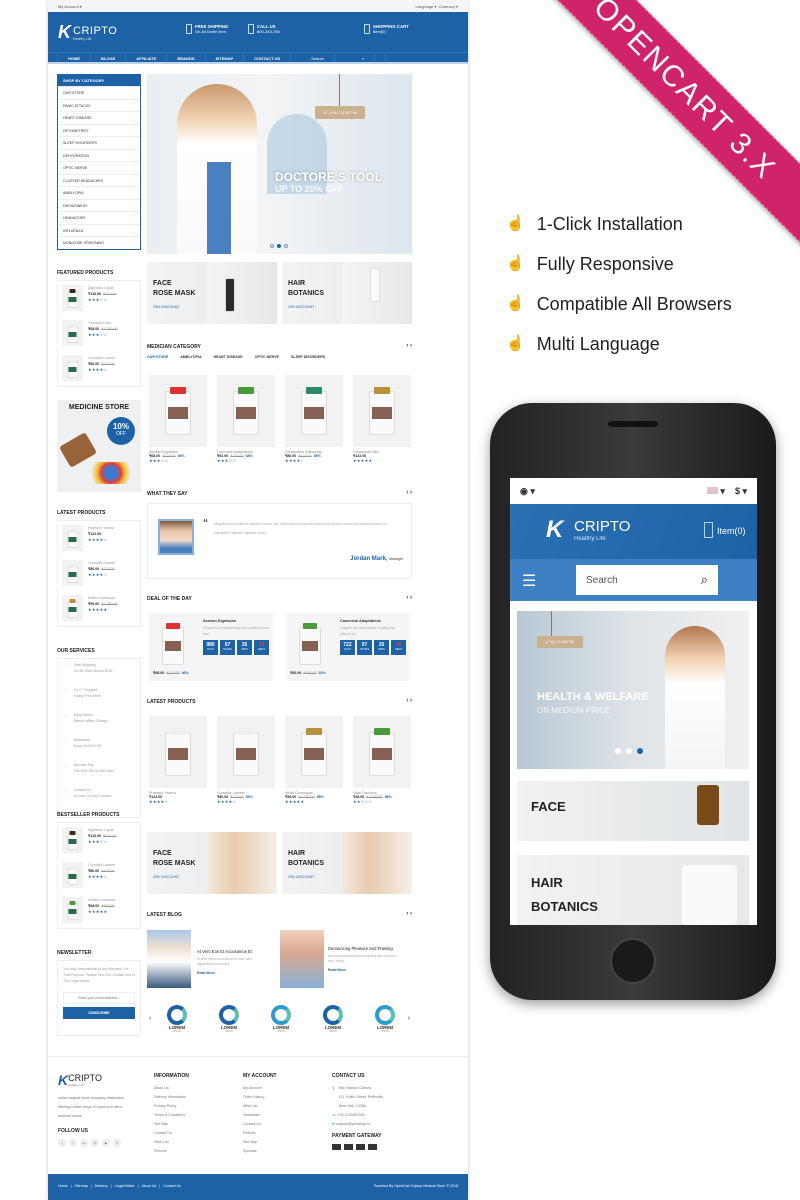 The width and height of the screenshot is (800, 1200). I want to click on my-account-dropdown: My Account ▾, so click(70, 6).